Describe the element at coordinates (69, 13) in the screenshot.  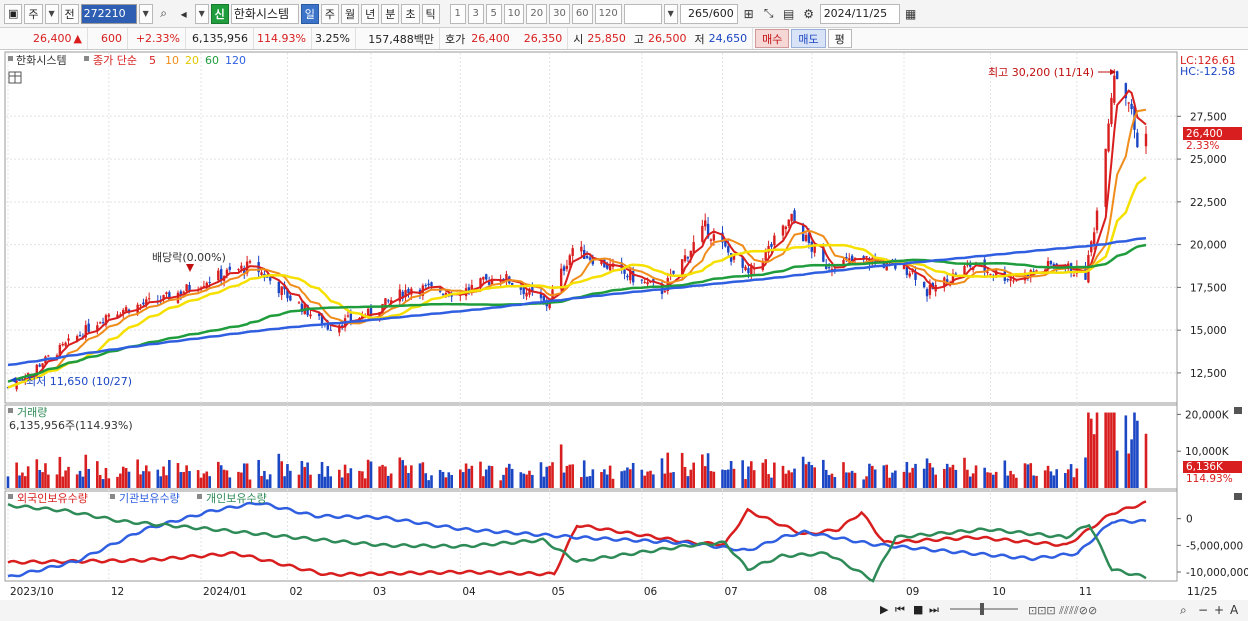
I see `prev-button: 전` at that location.